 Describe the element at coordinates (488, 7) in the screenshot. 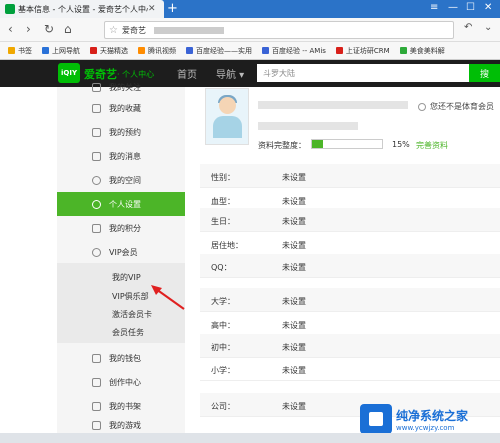

I see `close-window-icon: ✕` at that location.